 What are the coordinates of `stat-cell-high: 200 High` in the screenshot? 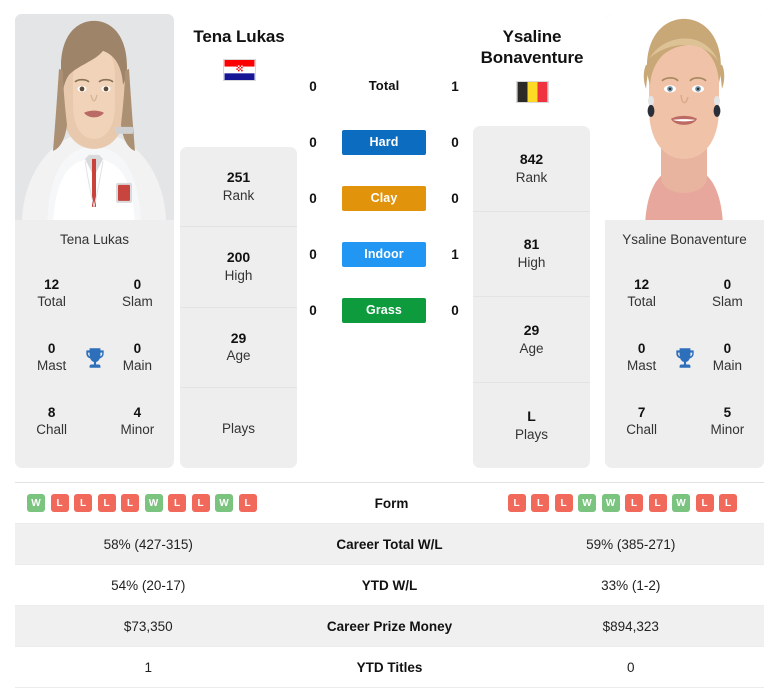 It's located at (238, 267).